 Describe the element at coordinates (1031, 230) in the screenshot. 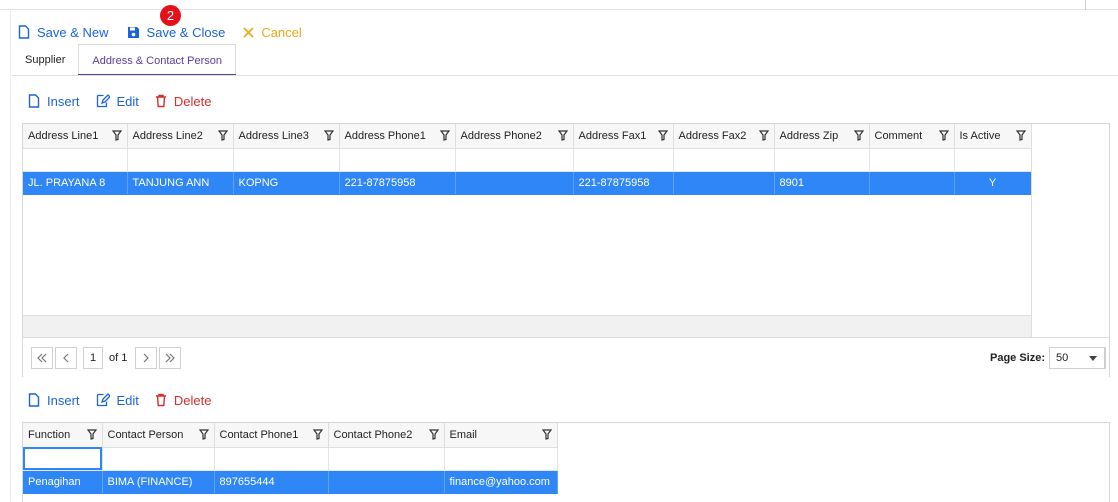

I see `grid-vrule` at that location.